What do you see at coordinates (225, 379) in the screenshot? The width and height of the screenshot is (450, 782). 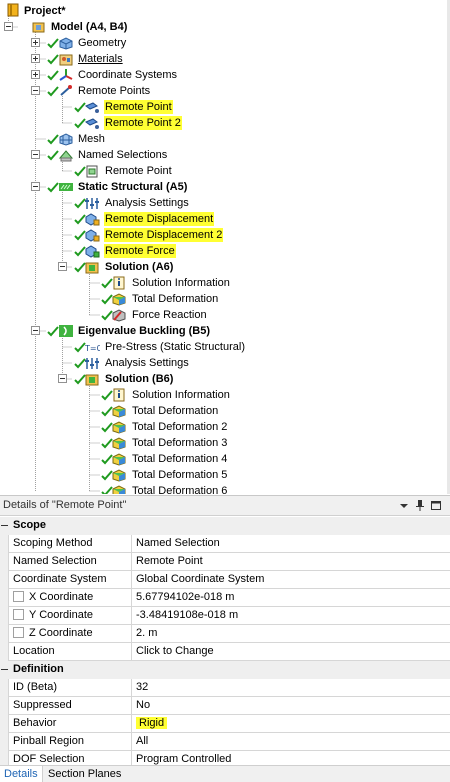 I see `tree-item-solution-b6: Solution (B6)` at bounding box center [225, 379].